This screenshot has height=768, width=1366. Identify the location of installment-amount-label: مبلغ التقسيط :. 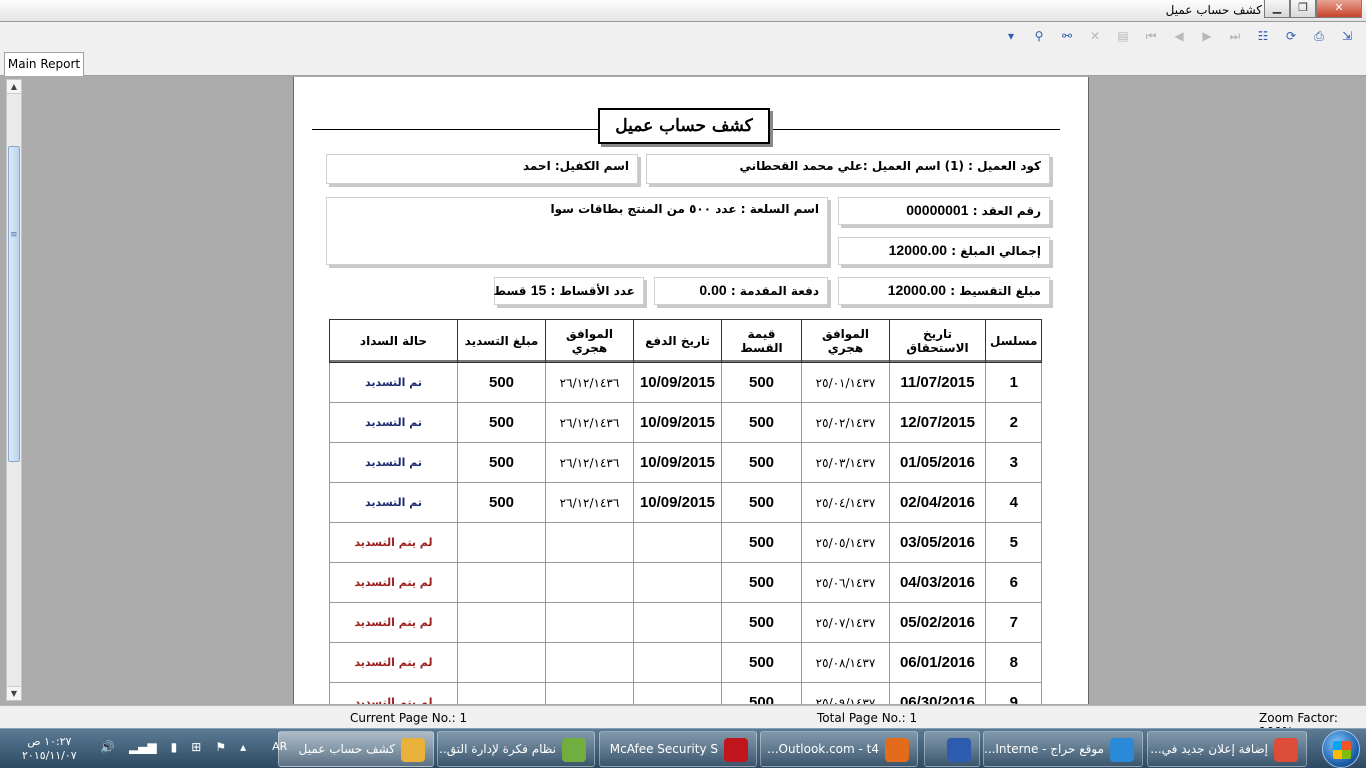
(995, 291).